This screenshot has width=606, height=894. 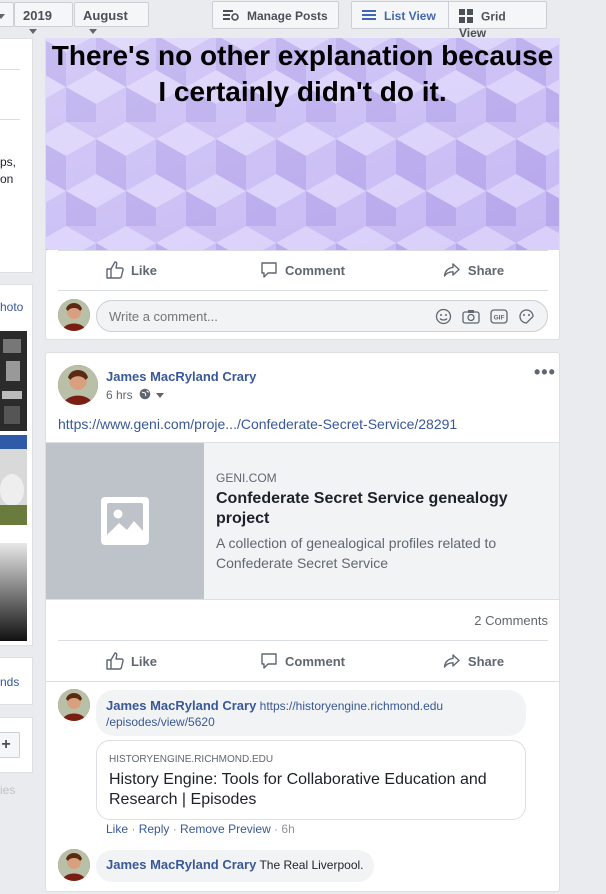 What do you see at coordinates (485, 316) in the screenshot?
I see `comment-input-icons: GIF` at bounding box center [485, 316].